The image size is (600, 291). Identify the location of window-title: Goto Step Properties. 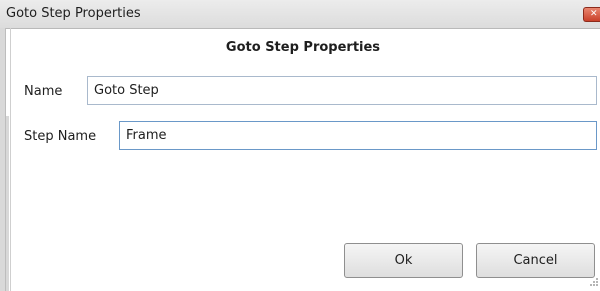
(73, 13).